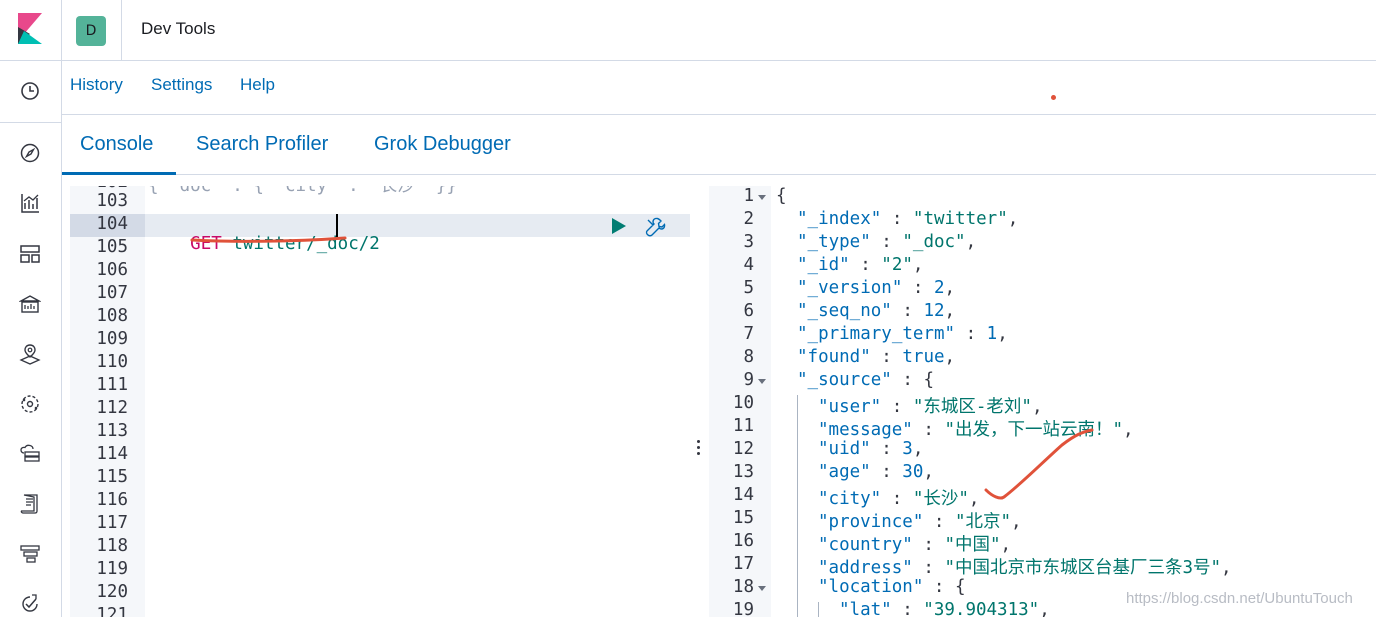 The width and height of the screenshot is (1376, 617). What do you see at coordinates (30, 203) in the screenshot?
I see `visualize-icon` at bounding box center [30, 203].